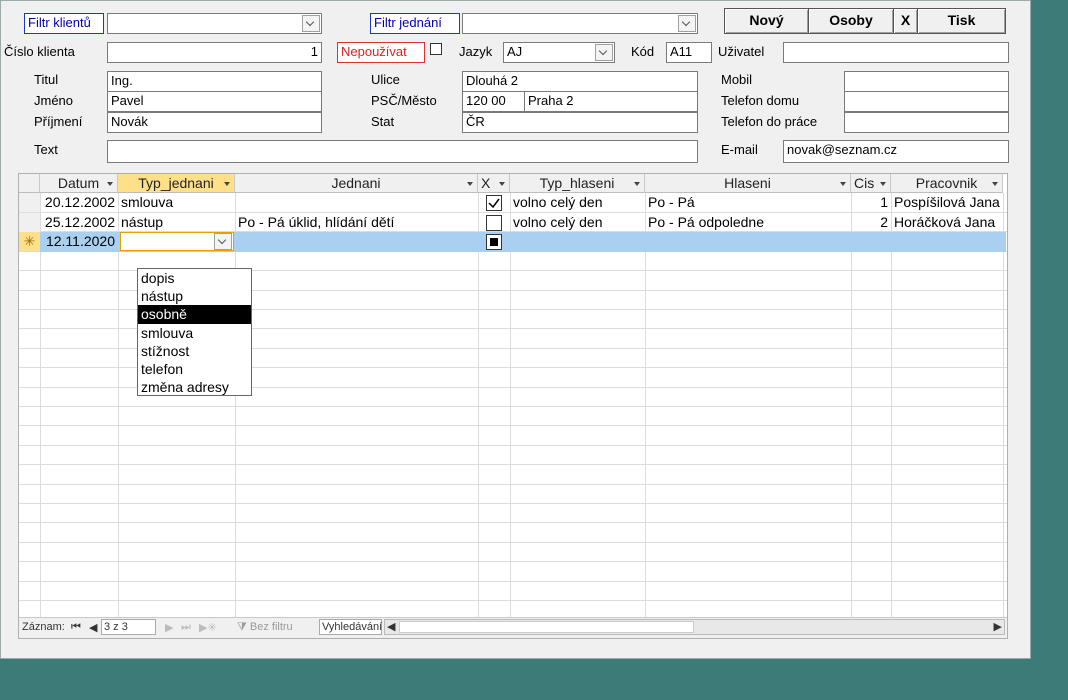 The width and height of the screenshot is (1068, 700). Describe the element at coordinates (208, 627) in the screenshot. I see `new-record-icon: ▶✳` at that location.